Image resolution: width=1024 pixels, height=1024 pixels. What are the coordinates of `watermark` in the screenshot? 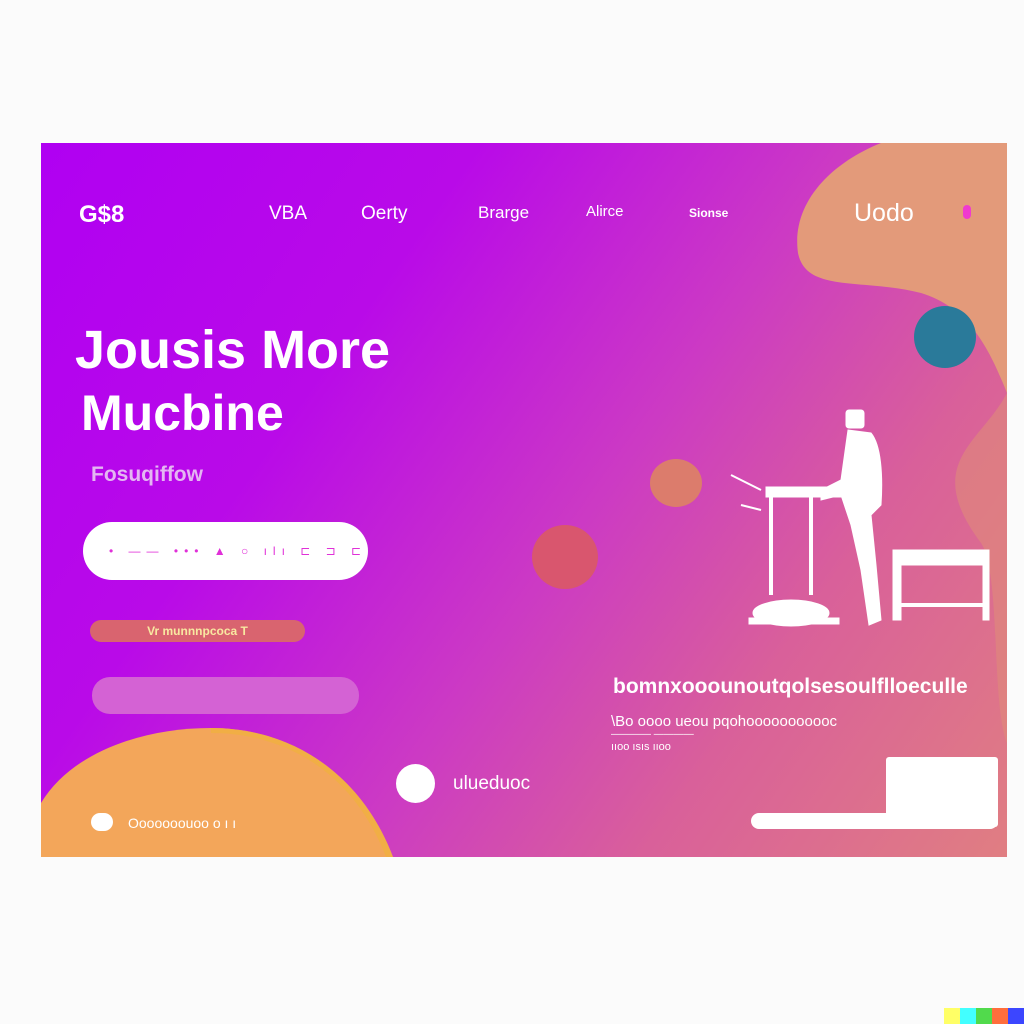 It's located at (984, 1016).